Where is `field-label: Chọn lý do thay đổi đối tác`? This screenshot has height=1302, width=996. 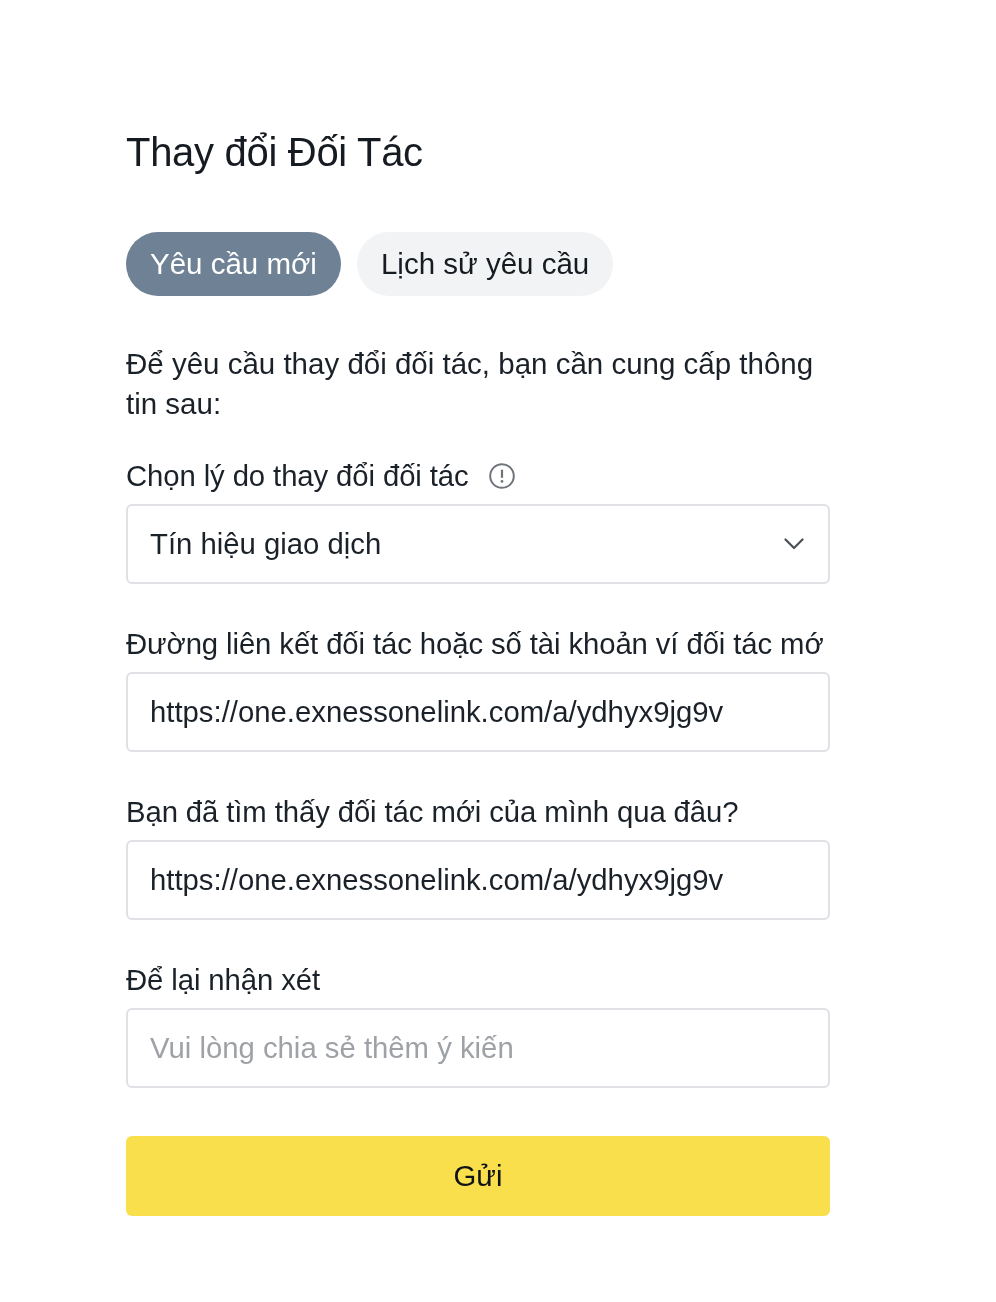 field-label: Chọn lý do thay đổi đối tác is located at coordinates (297, 476).